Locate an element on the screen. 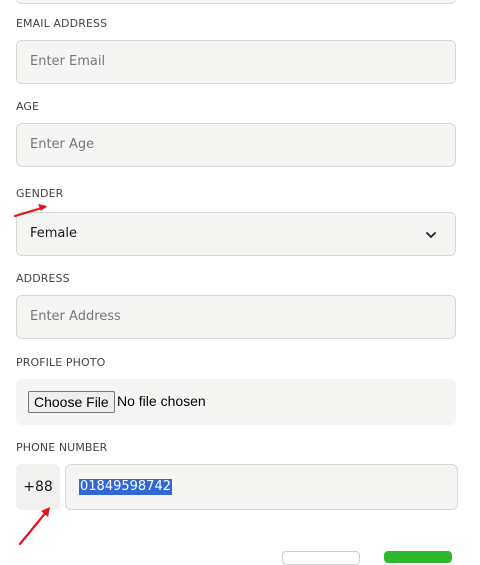 This screenshot has width=480, height=565. bottom-submit-button is located at coordinates (418, 557).